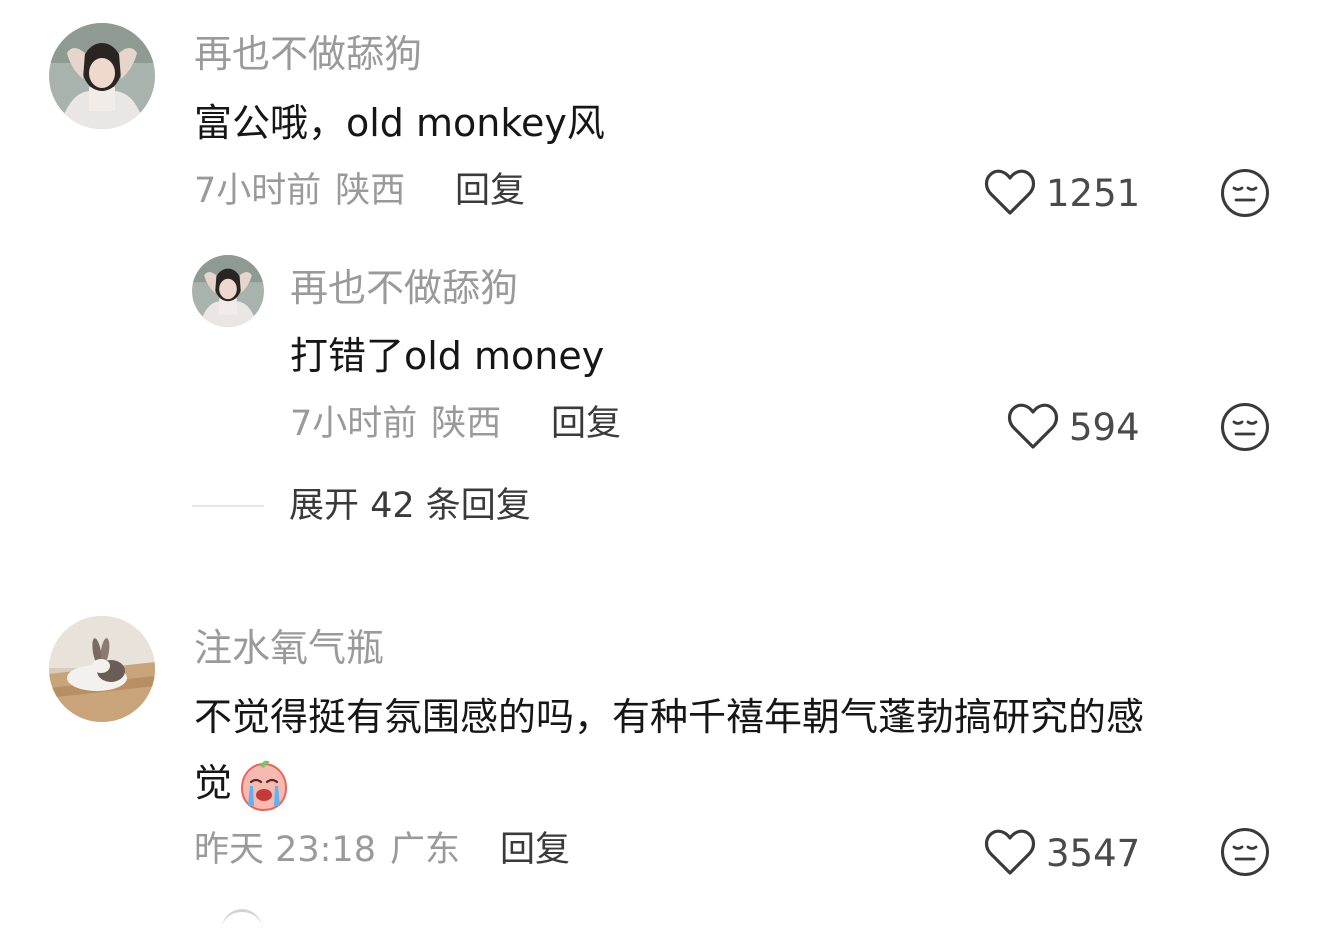 The width and height of the screenshot is (1320, 932). I want to click on comment-username: 再也不做舔狗, so click(308, 54).